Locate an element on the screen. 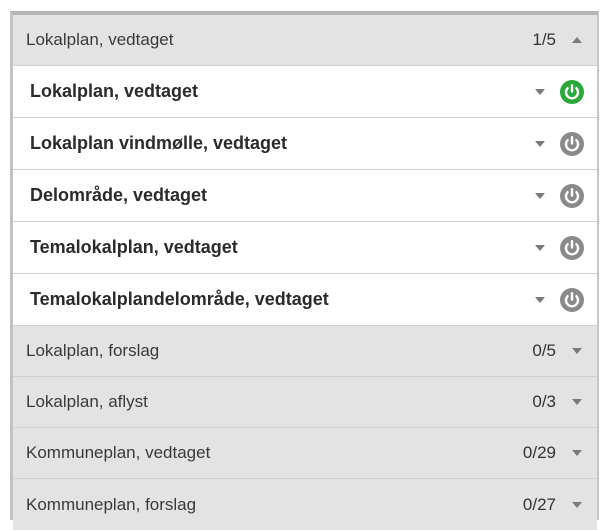  group-header-lokalplan-vedtaget: Lokalplan, vedtaget 1/5 is located at coordinates (305, 40).